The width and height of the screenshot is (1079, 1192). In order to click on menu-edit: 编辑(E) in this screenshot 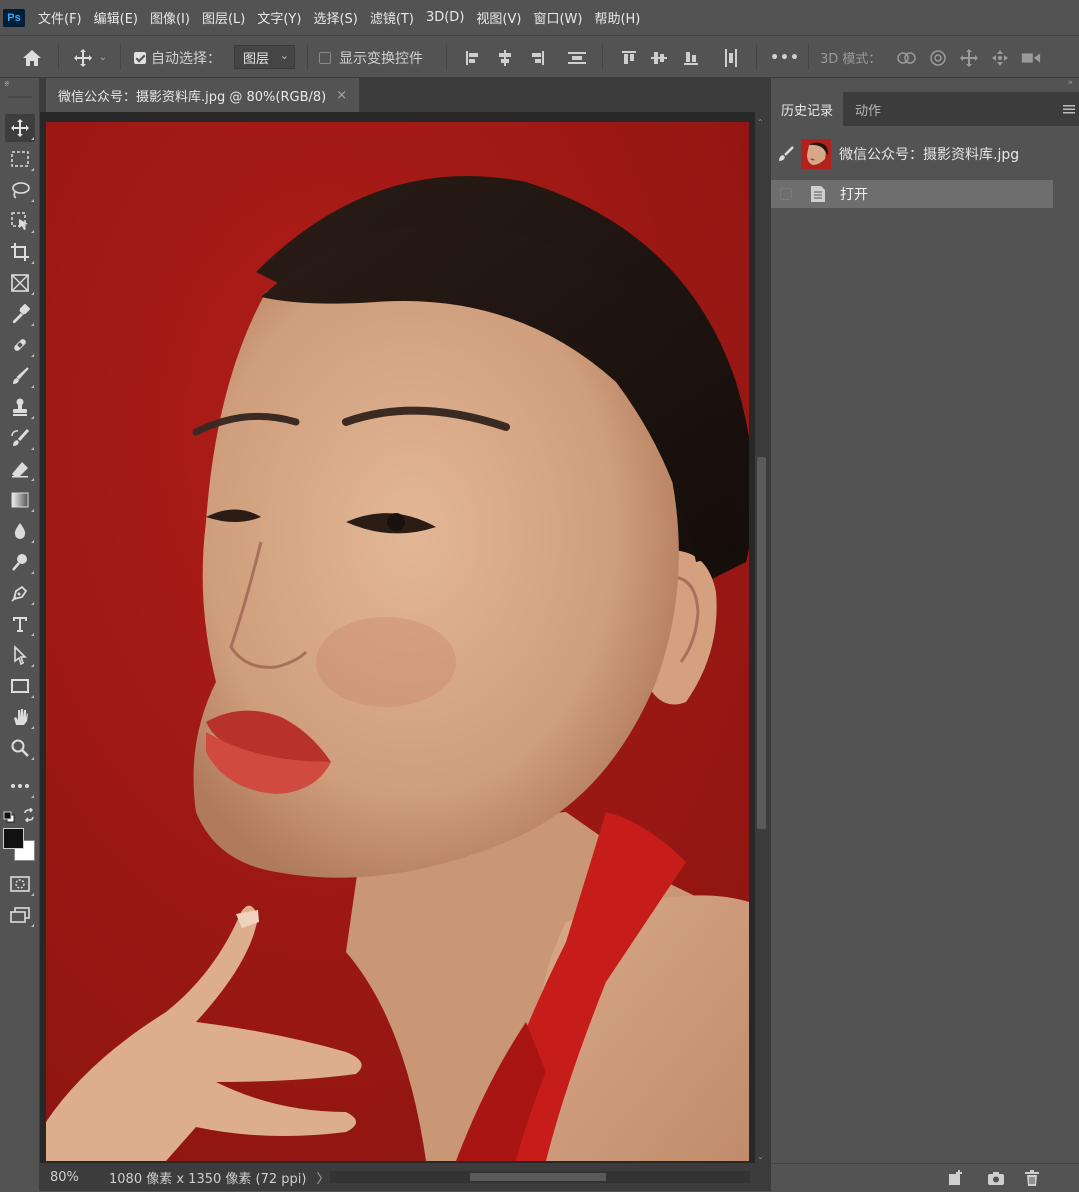, I will do `click(116, 17)`.